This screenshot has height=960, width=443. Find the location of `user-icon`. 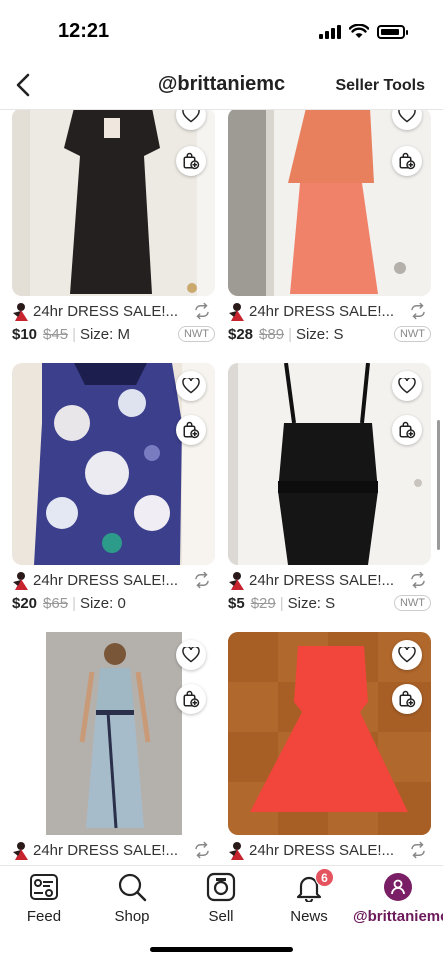

user-icon is located at coordinates (398, 887).